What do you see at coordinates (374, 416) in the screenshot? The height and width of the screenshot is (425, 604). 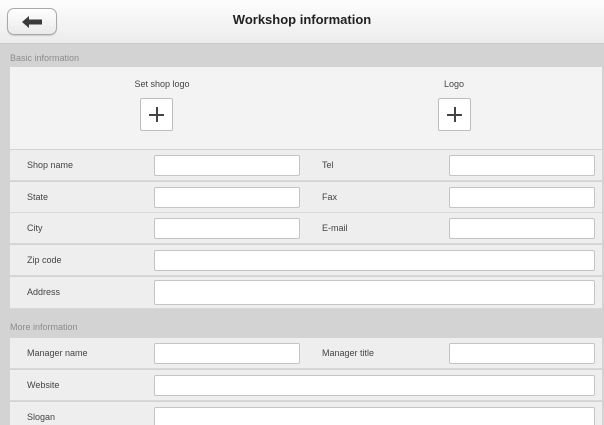 I see `slogan-field` at bounding box center [374, 416].